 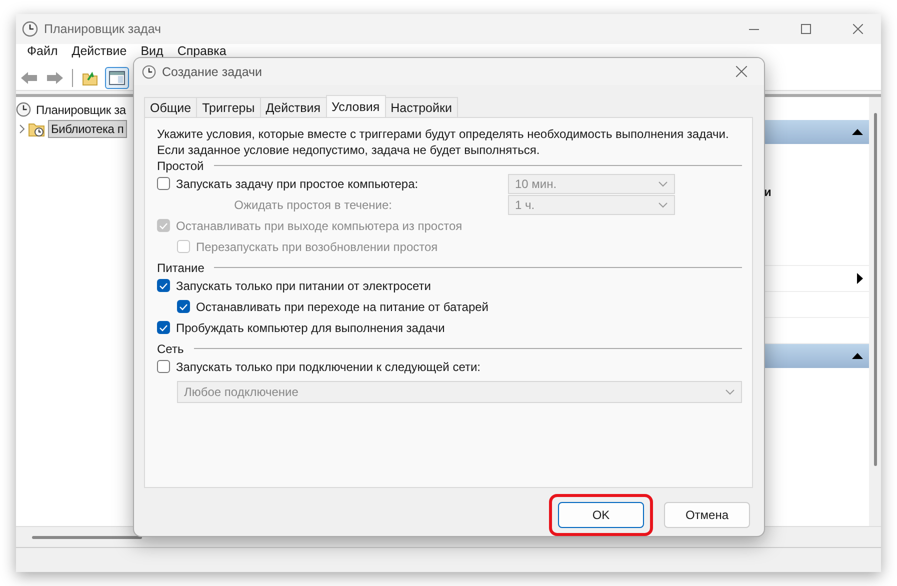 What do you see at coordinates (328, 367) in the screenshot?
I see `checkbox-label: Запускать только при подключении к следующей сети:` at bounding box center [328, 367].